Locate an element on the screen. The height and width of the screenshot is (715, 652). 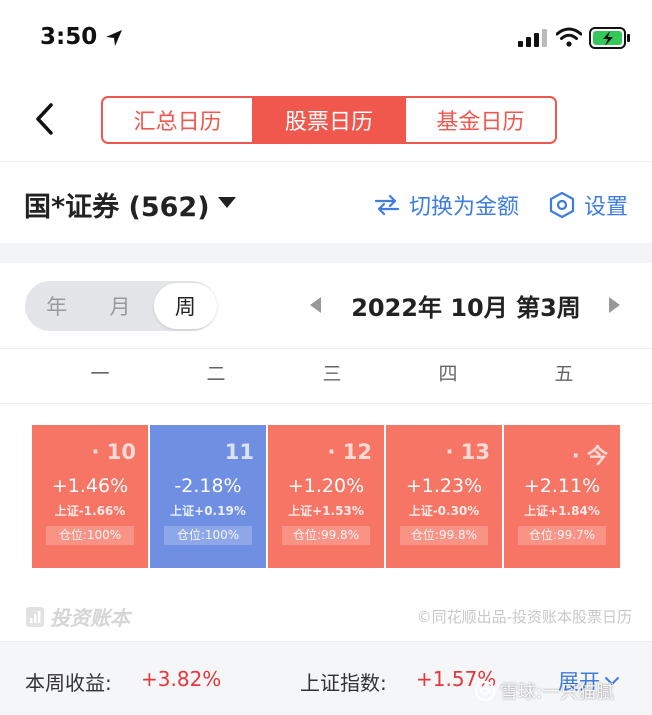
week-return-value: +3.82% is located at coordinates (181, 679).